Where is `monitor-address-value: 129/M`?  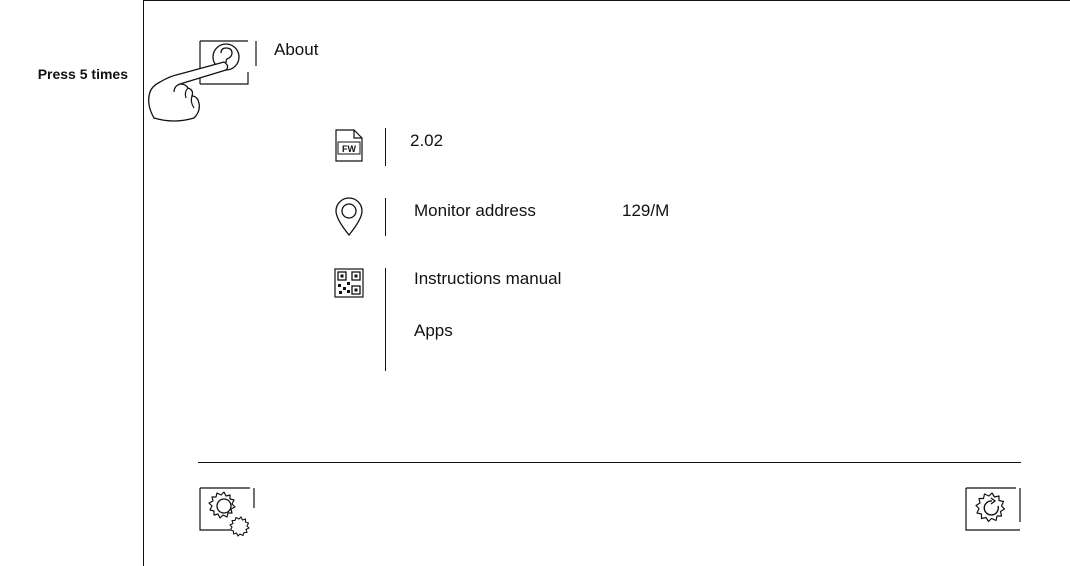 monitor-address-value: 129/M is located at coordinates (646, 210).